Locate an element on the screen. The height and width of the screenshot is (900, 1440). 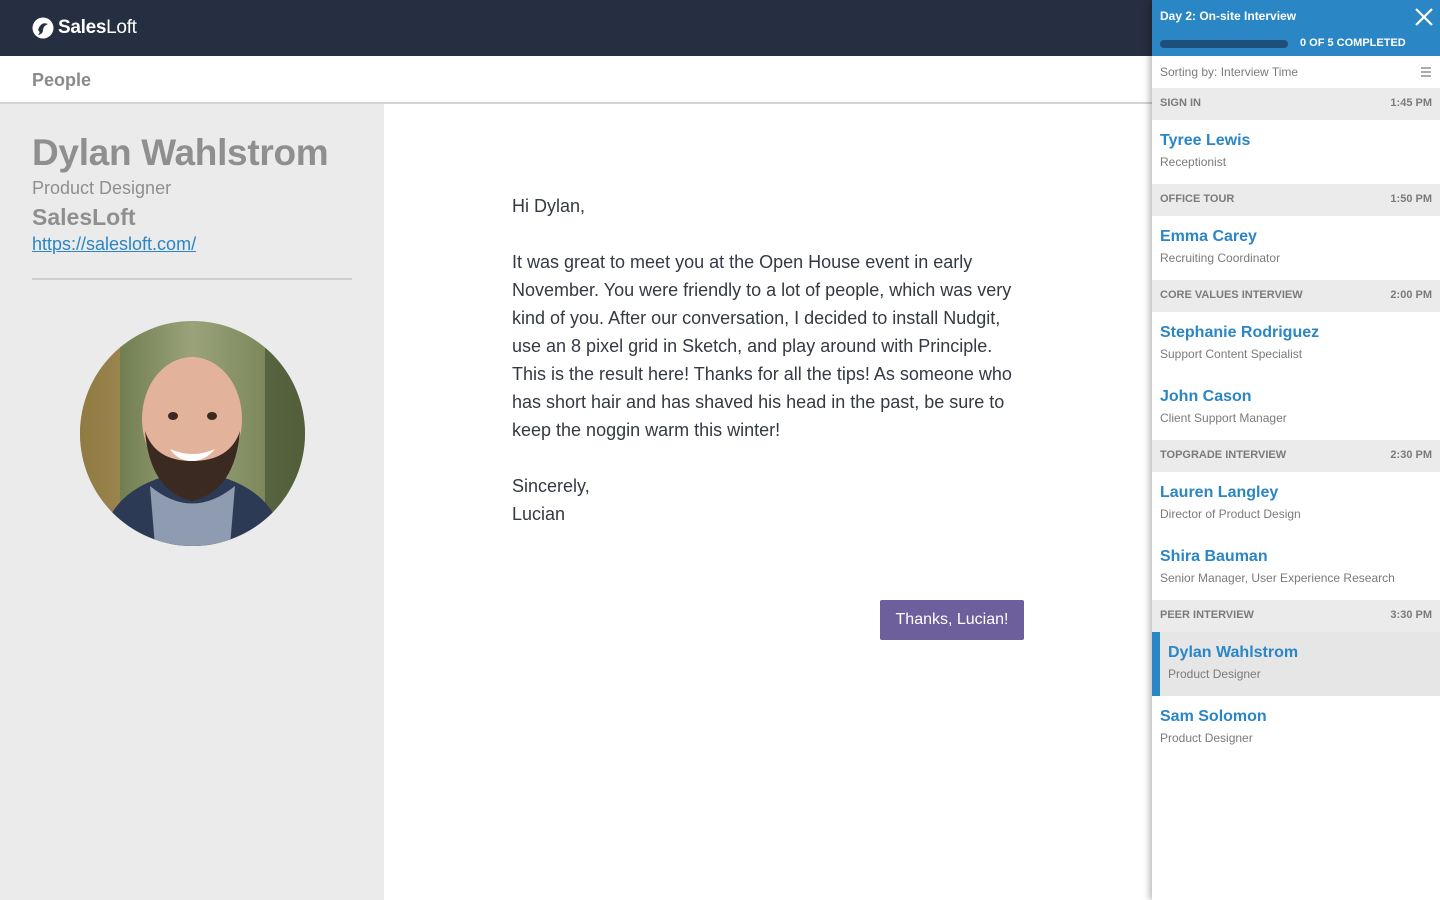
progress-bar is located at coordinates (1224, 44).